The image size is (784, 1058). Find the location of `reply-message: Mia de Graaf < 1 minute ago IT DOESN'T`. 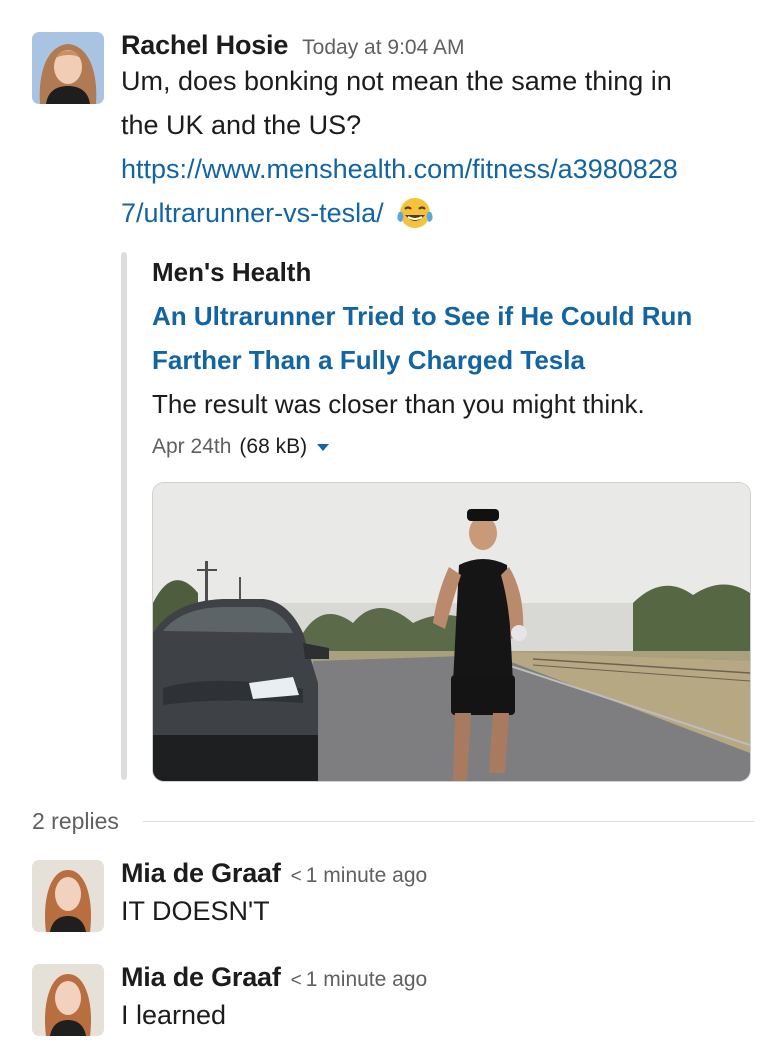

reply-message: Mia de Graaf < 1 minute ago IT DOESN'T is located at coordinates (398, 899).